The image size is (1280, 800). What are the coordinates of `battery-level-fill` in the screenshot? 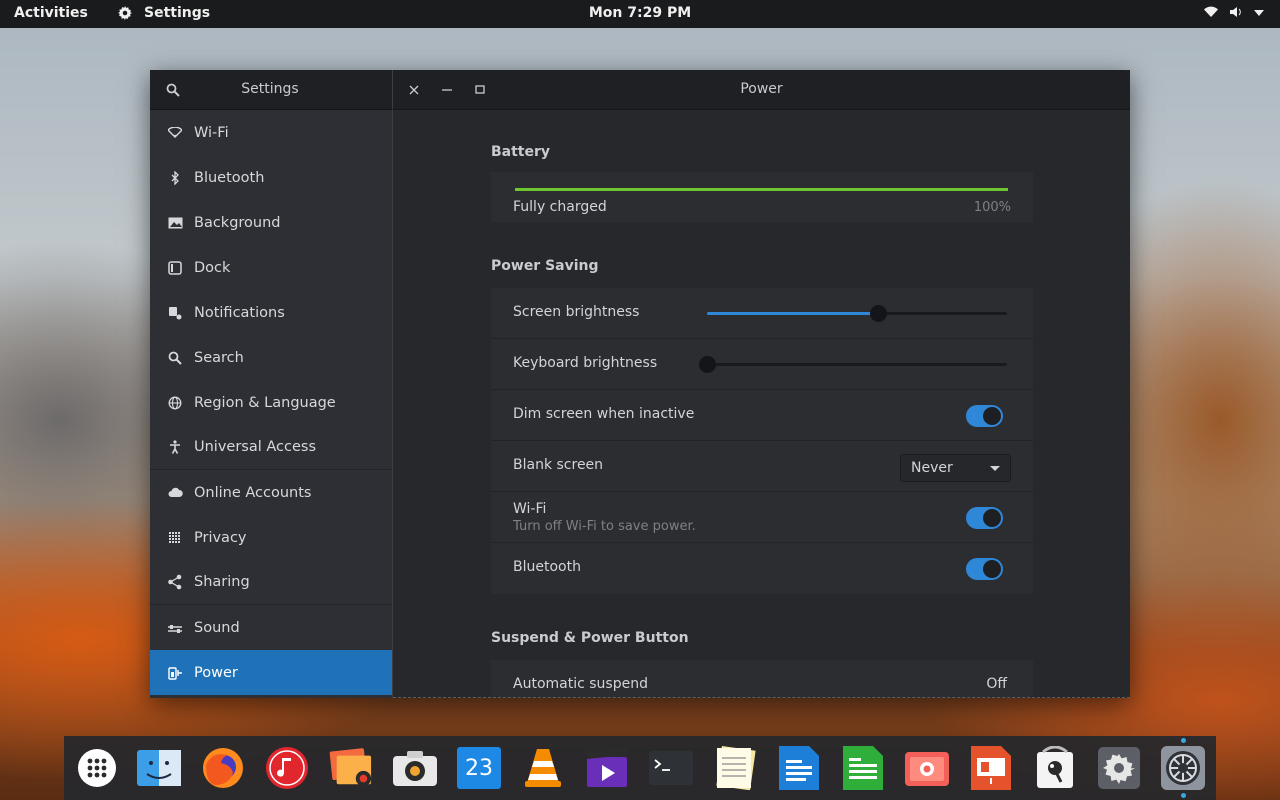 It's located at (761, 189).